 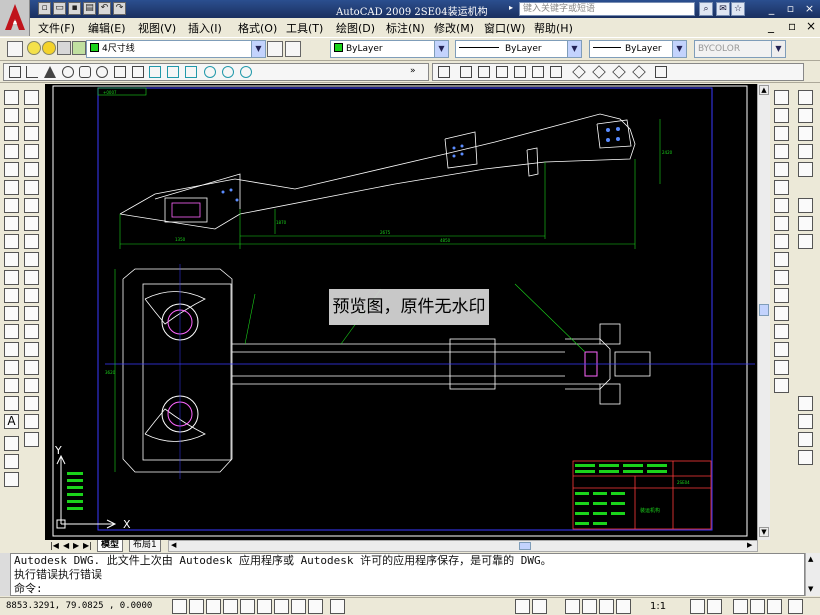 I want to click on dimtedit-icon, so click(x=31, y=421).